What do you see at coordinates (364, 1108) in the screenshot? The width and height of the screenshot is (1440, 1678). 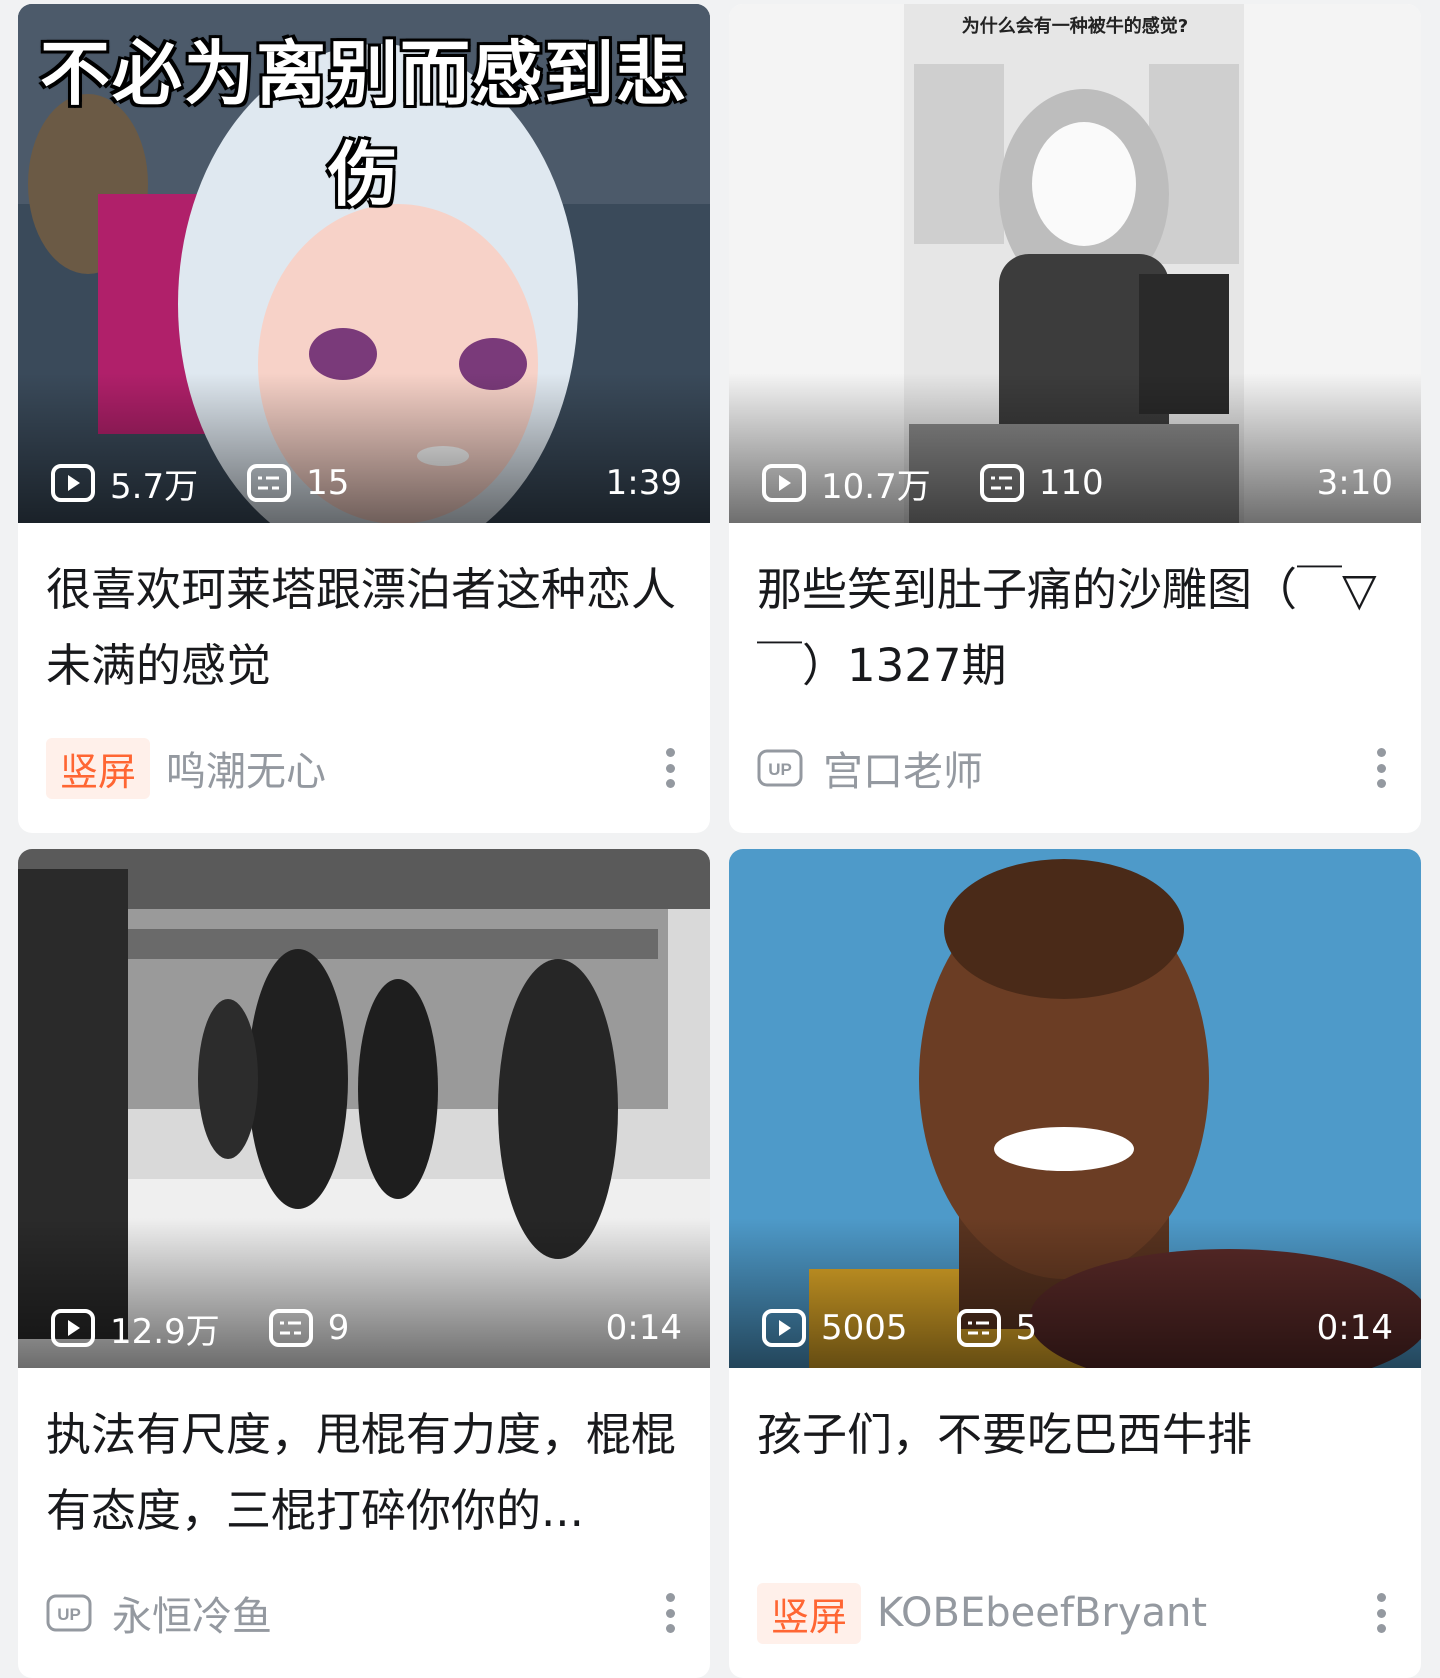 I see `video-thumbnail: 12.9万 9 0:14` at bounding box center [364, 1108].